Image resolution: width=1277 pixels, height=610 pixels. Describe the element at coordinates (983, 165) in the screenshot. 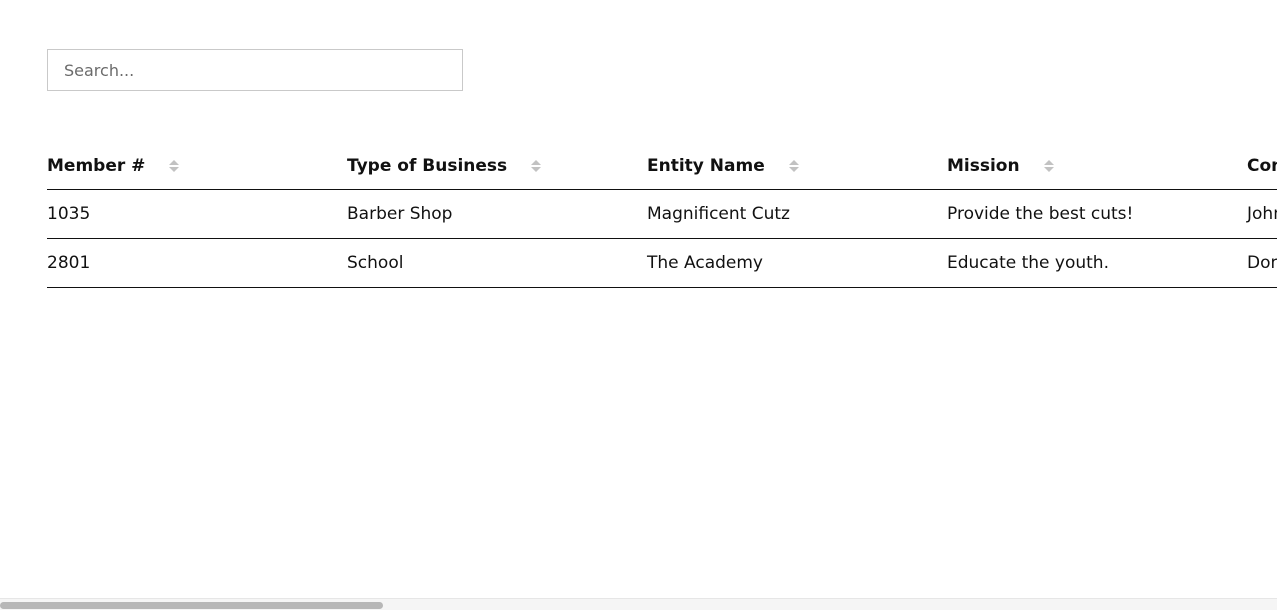

I see `column-header-label: Mission` at that location.